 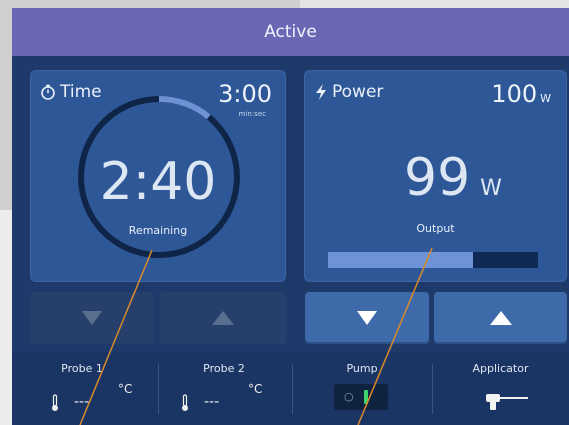 I want to click on stopwatch-icon, so click(x=48, y=92).